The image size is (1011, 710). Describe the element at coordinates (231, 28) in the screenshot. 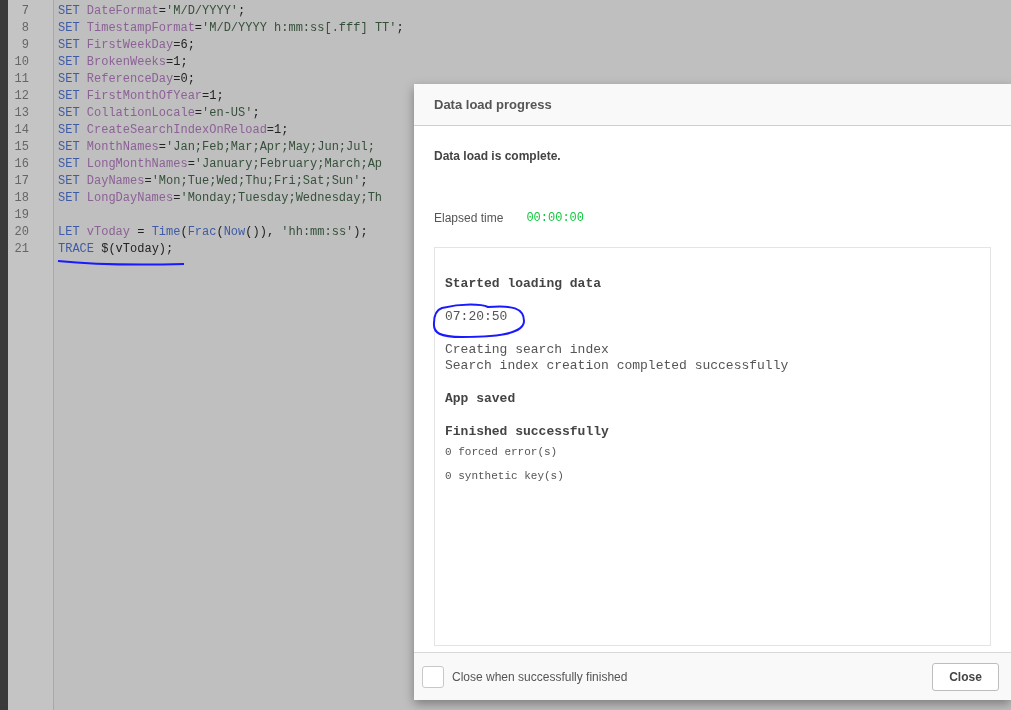

I see `code-line: SET TimestampFormat='M/D/YYYY h:mm:ss[.fff] TT';` at that location.